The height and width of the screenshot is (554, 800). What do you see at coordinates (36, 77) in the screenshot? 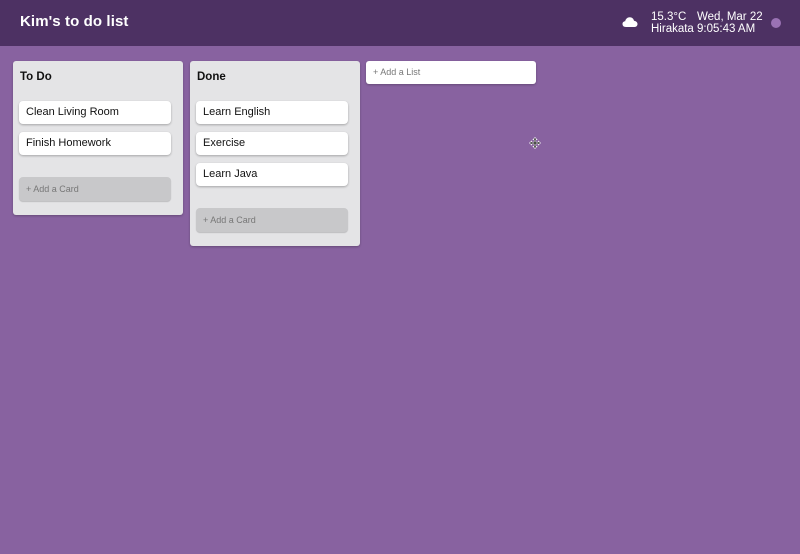
I see `list-title: To Do` at bounding box center [36, 77].